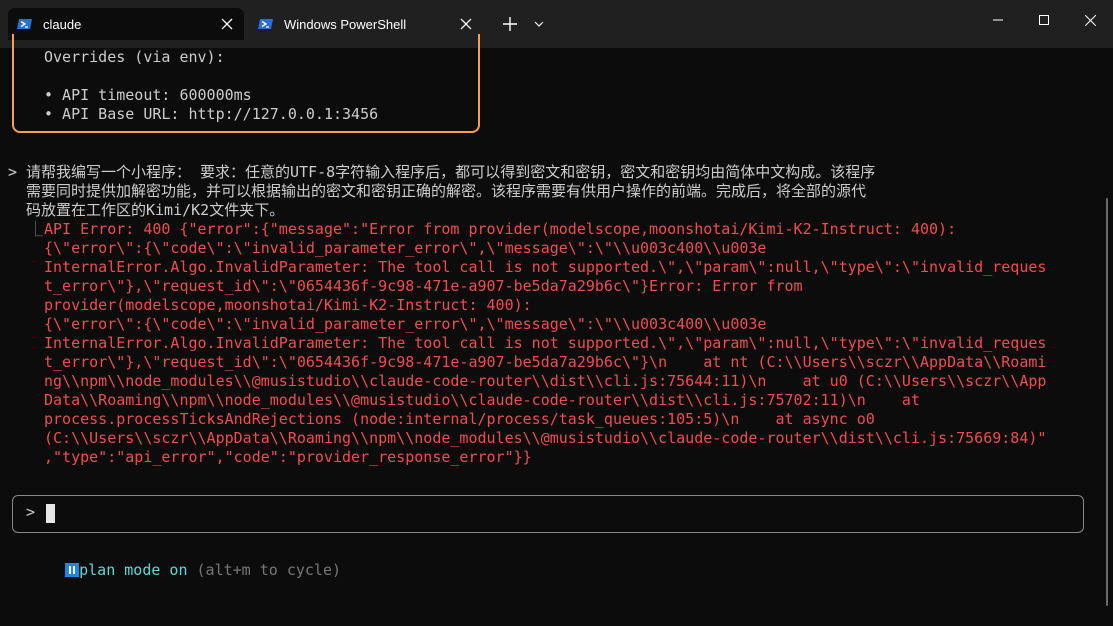 Image resolution: width=1113 pixels, height=626 pixels. I want to click on tab-dropdown-button, so click(539, 24).